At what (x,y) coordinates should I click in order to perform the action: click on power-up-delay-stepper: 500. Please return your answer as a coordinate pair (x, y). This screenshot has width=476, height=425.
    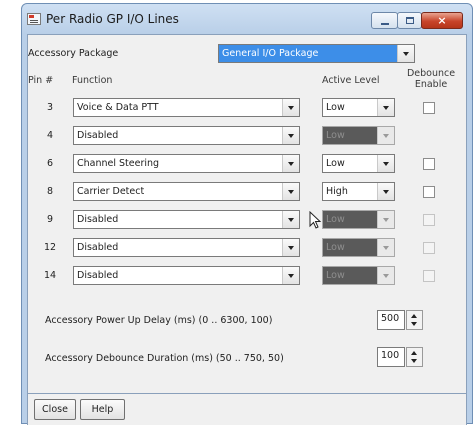
    Looking at the image, I should click on (400, 320).